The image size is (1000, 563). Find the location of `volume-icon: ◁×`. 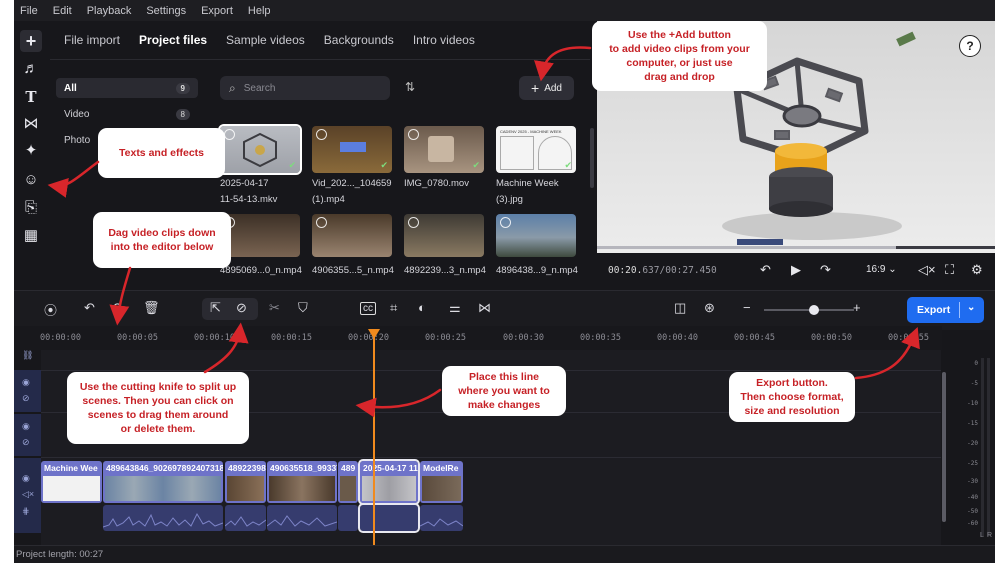

volume-icon: ◁× is located at coordinates (927, 270).